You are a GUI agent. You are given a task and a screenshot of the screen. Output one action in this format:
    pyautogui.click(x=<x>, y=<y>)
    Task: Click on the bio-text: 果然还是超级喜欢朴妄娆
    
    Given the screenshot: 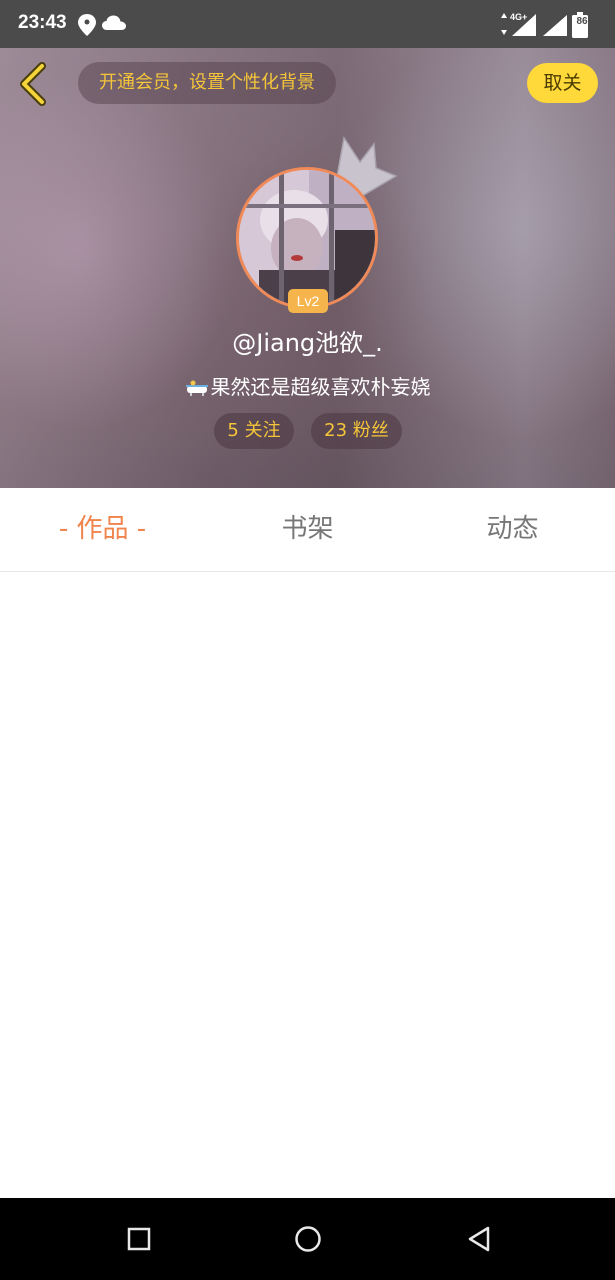 What is the action you would take?
    pyautogui.click(x=320, y=387)
    